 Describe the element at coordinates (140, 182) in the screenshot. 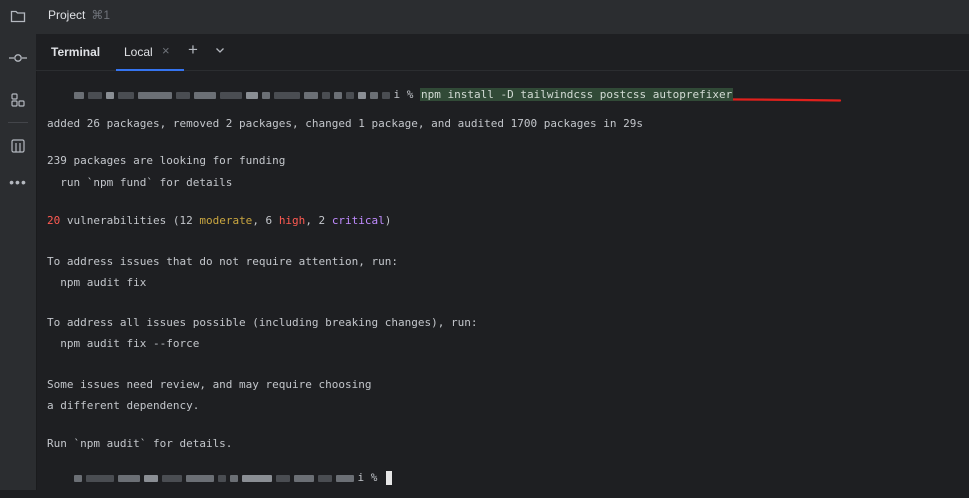

I see `output-fund-hint: run `npm fund` for details` at that location.